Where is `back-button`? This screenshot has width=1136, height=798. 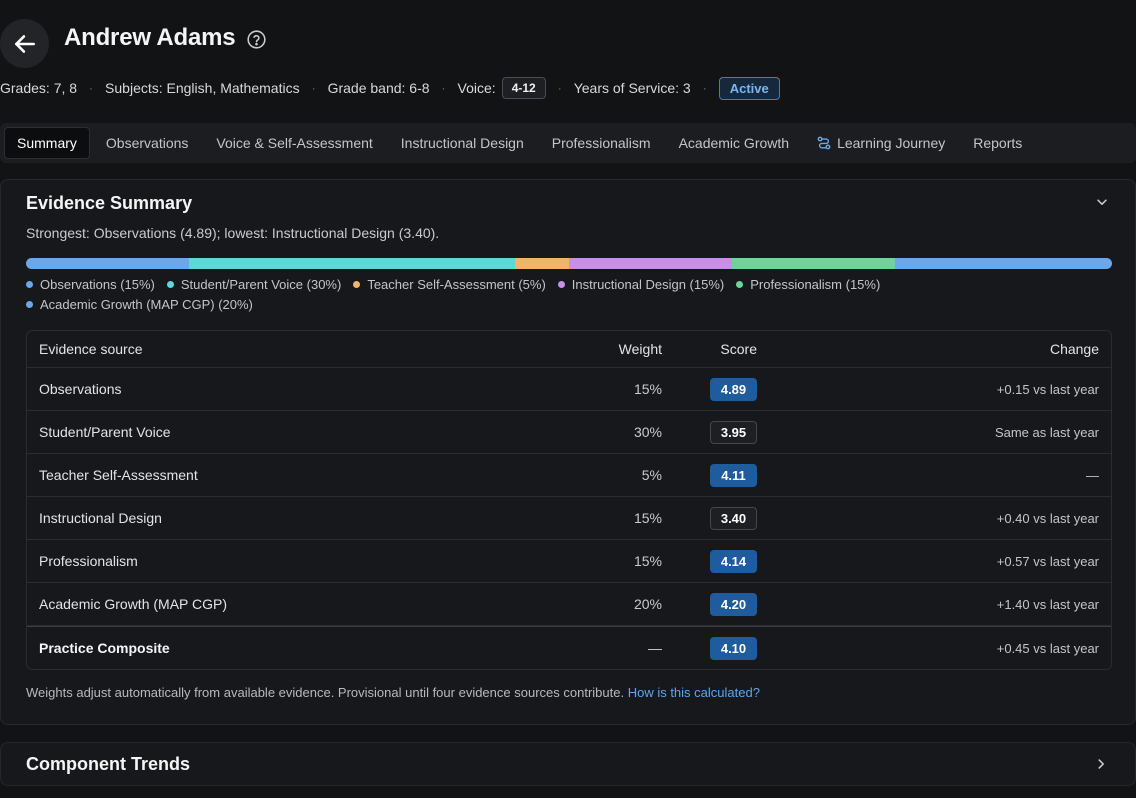 back-button is located at coordinates (24, 43).